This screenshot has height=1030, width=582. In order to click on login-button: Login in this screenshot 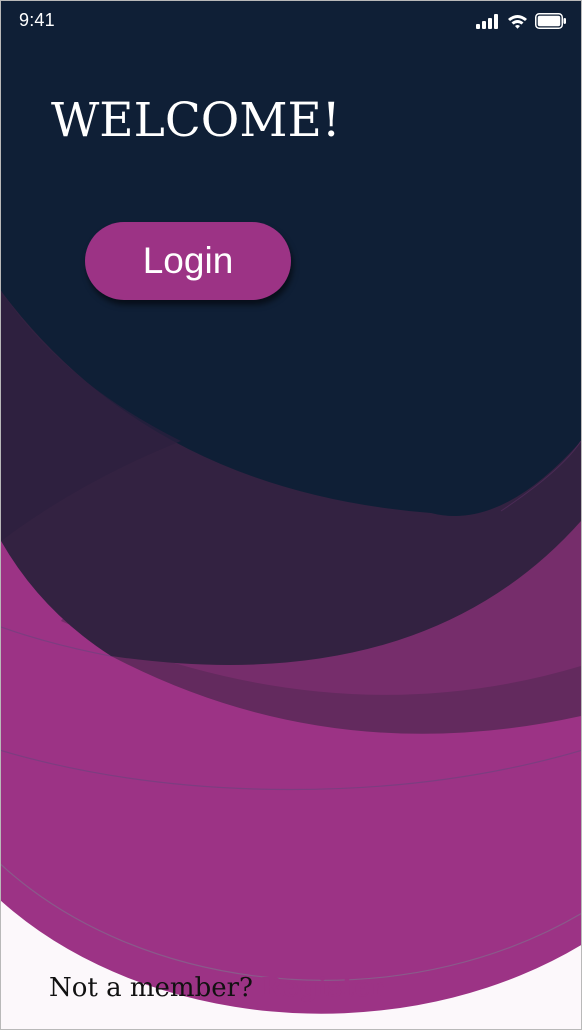, I will do `click(188, 261)`.